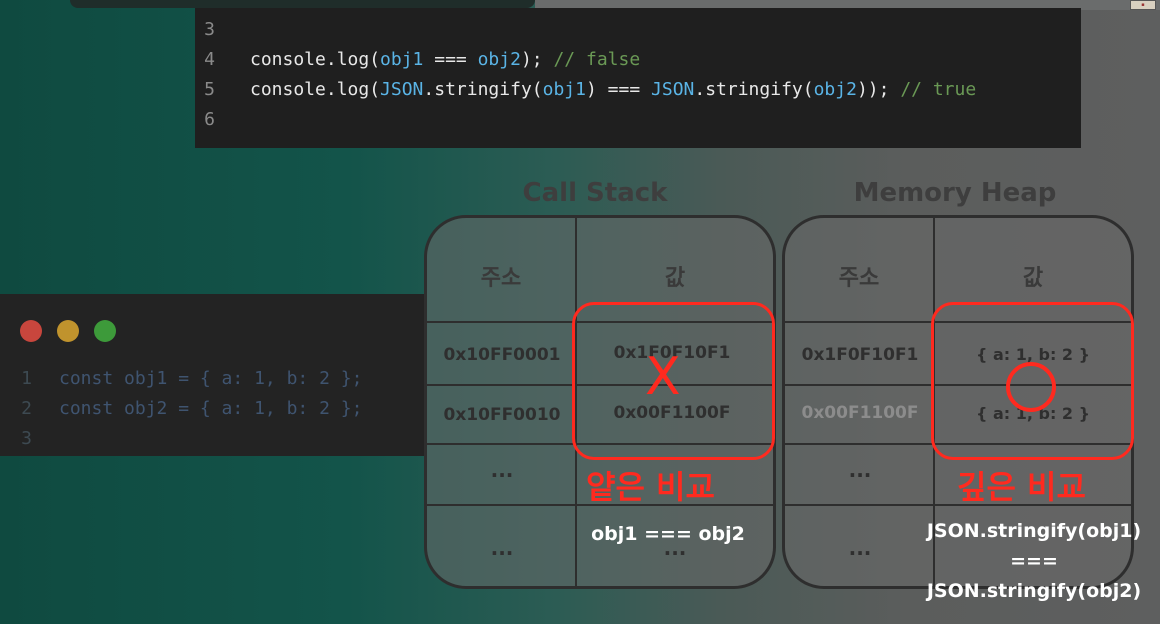  I want to click on code-token: // false, so click(597, 59).